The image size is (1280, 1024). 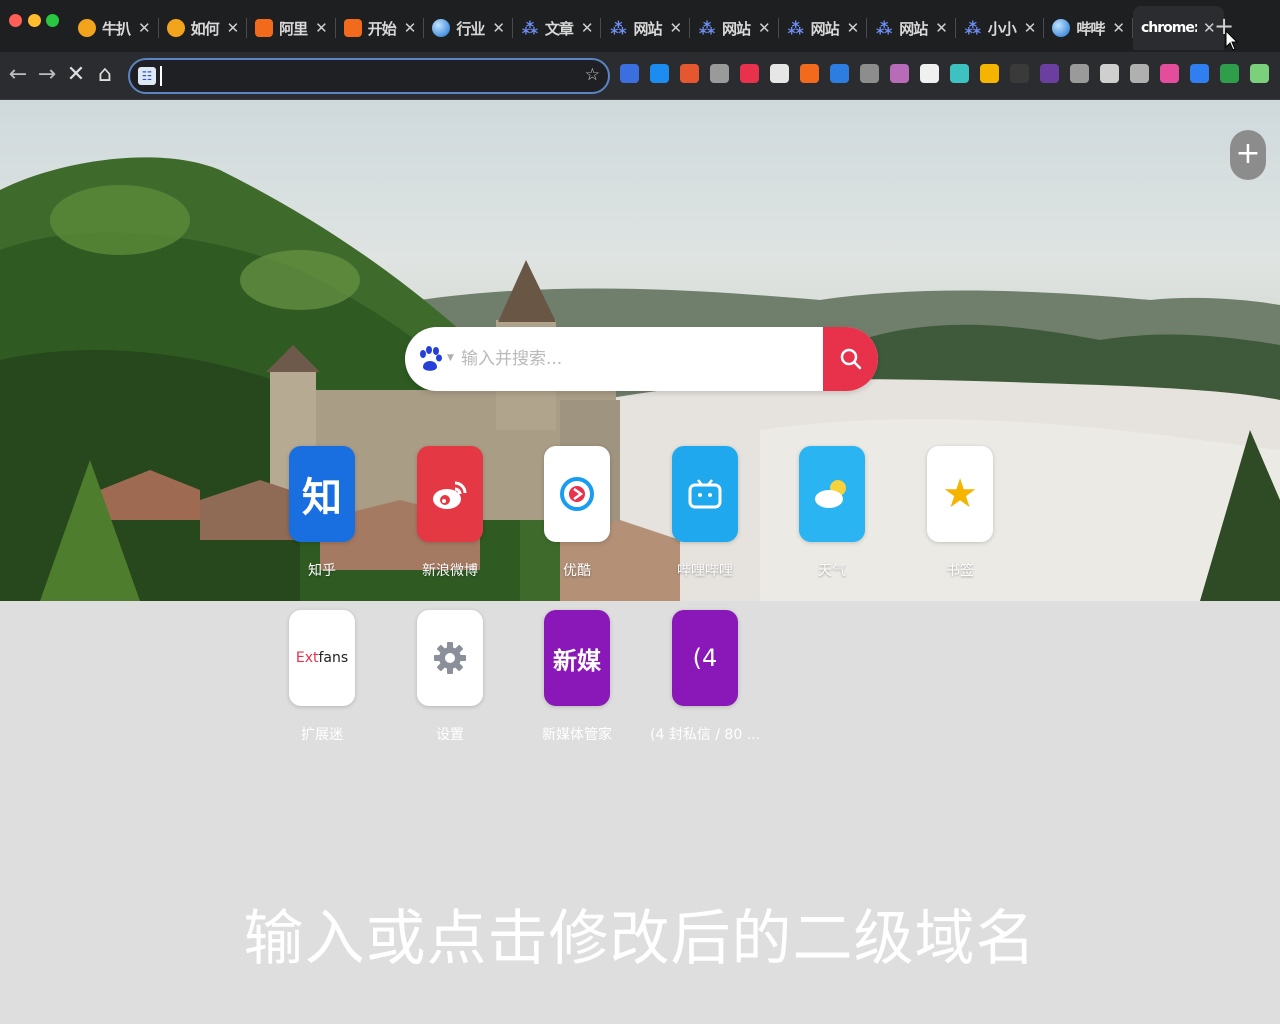 I want to click on tab-9: ⁂ 网站 ✕, so click(x=823, y=28).